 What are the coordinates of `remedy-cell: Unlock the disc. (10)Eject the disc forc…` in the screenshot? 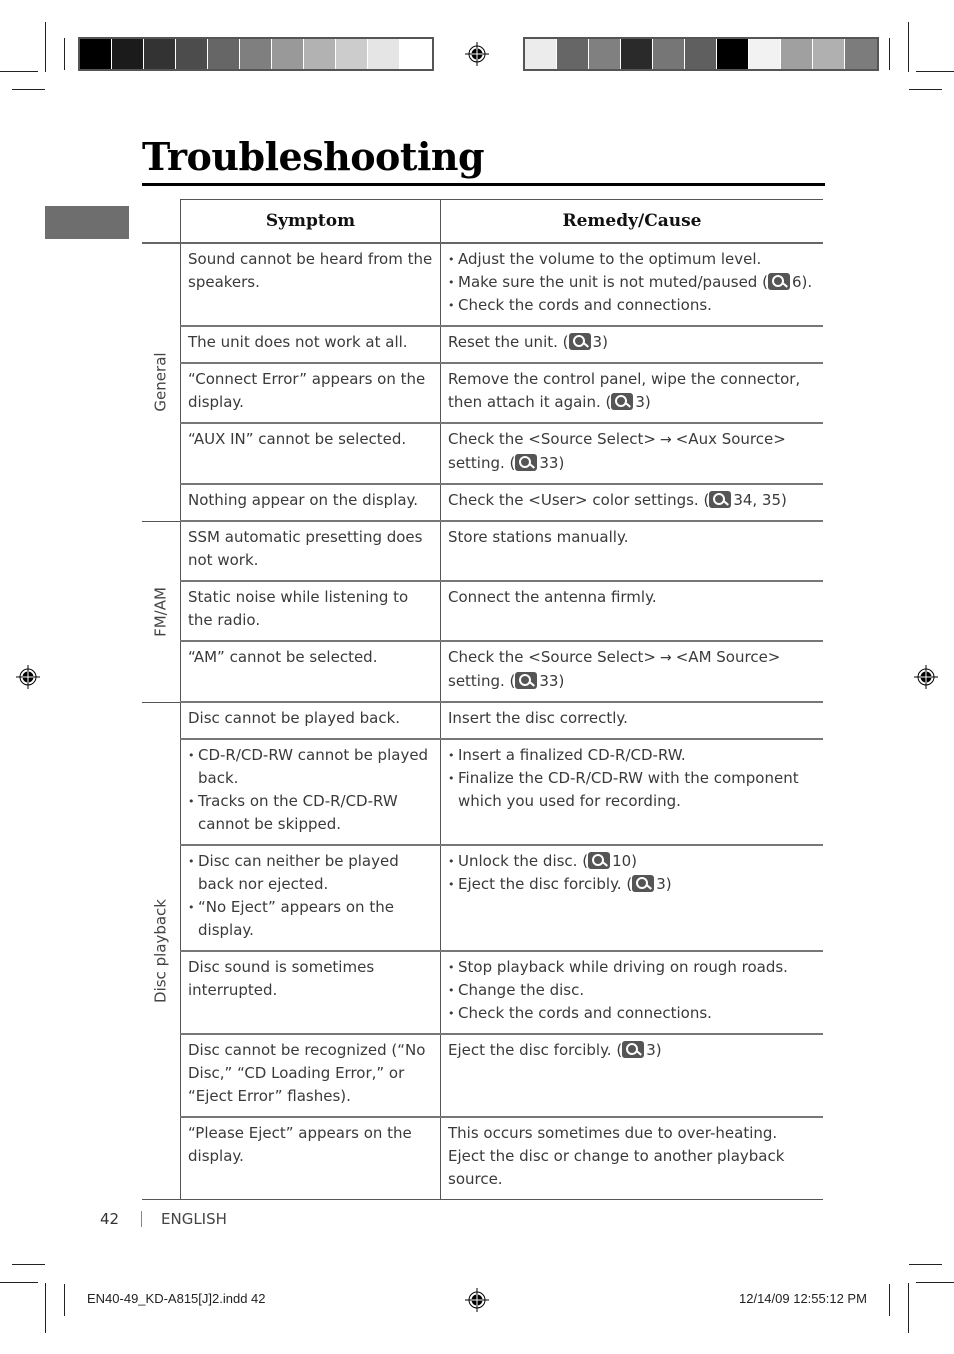 It's located at (631, 898).